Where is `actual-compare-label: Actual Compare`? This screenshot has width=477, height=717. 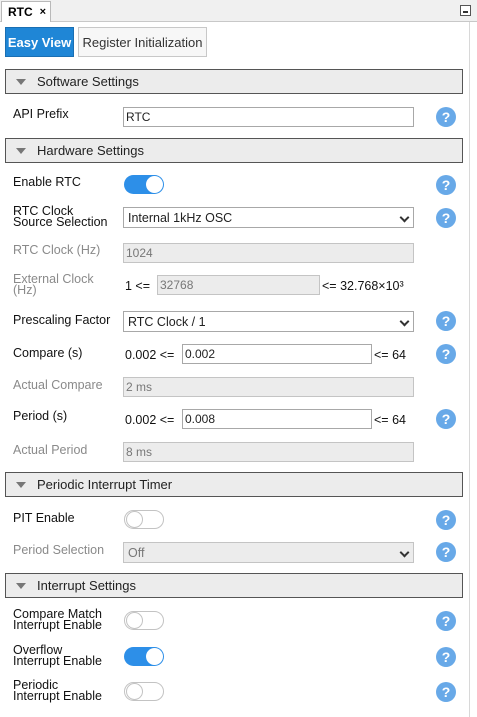
actual-compare-label: Actual Compare is located at coordinates (58, 385).